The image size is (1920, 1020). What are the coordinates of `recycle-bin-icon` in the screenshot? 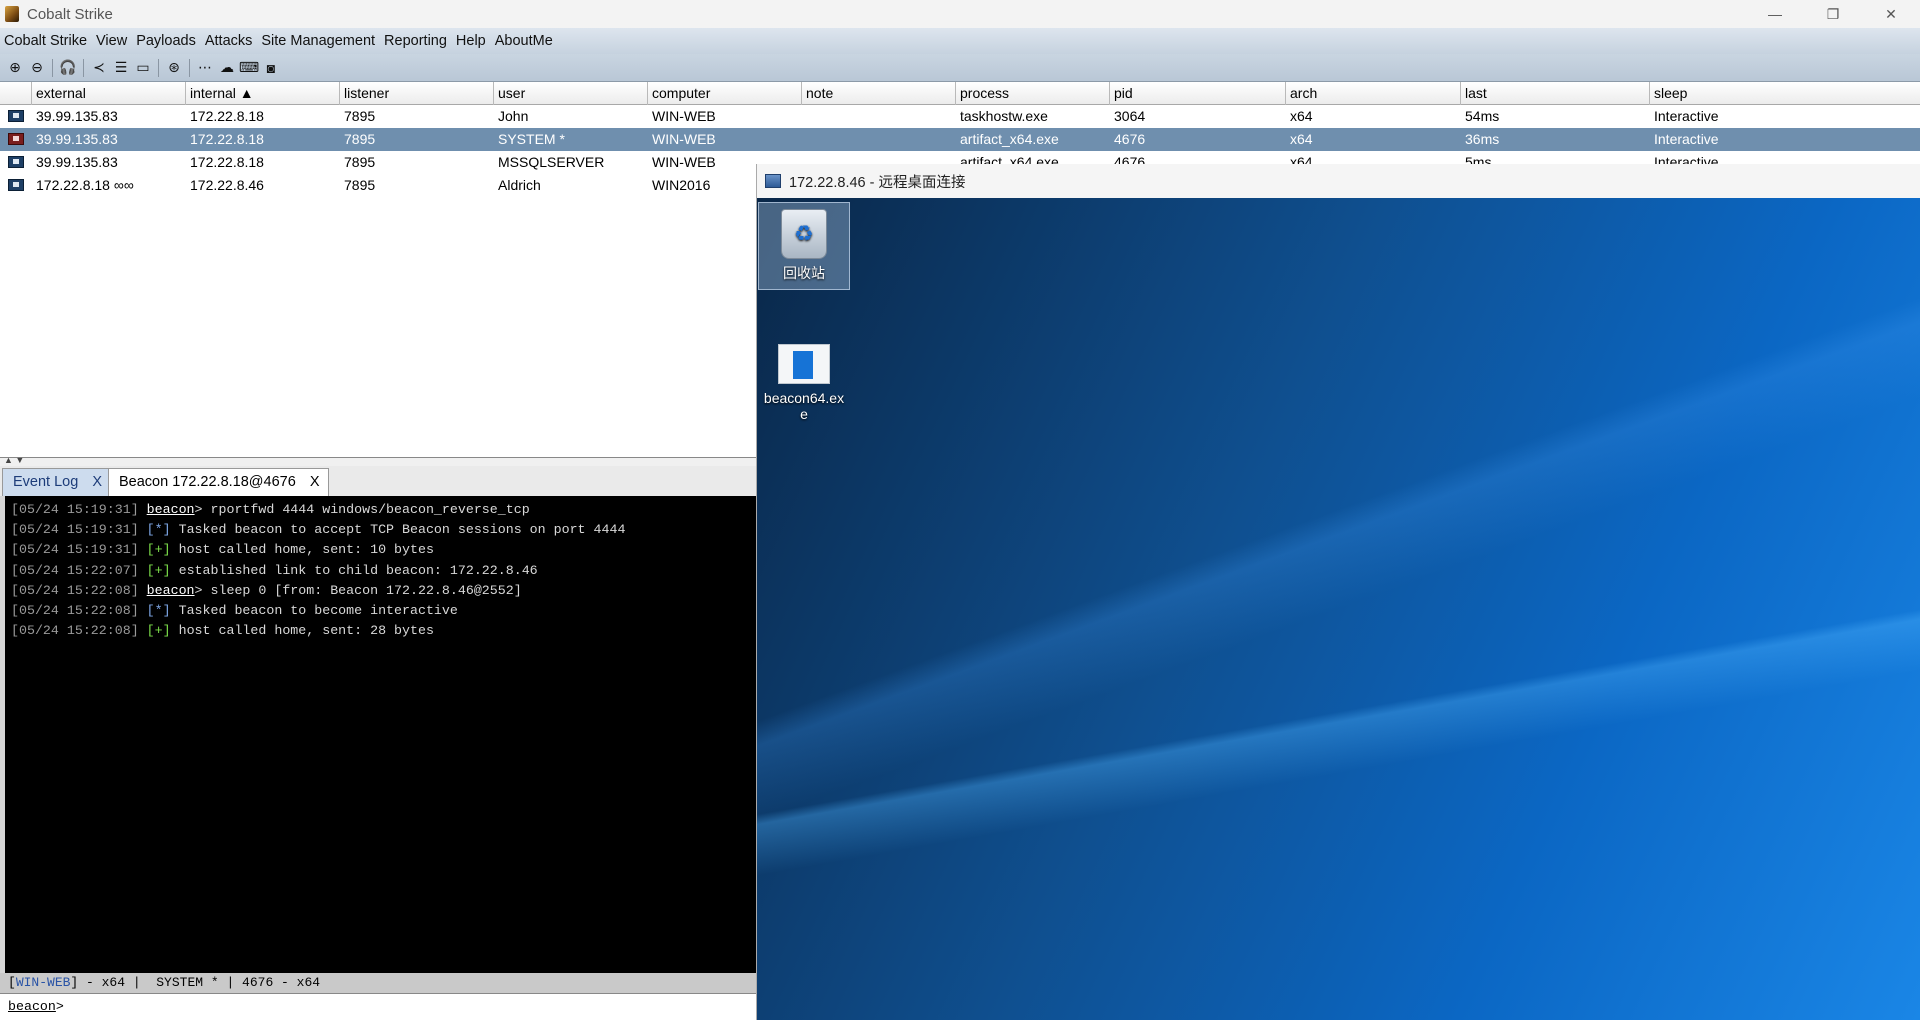 It's located at (804, 234).